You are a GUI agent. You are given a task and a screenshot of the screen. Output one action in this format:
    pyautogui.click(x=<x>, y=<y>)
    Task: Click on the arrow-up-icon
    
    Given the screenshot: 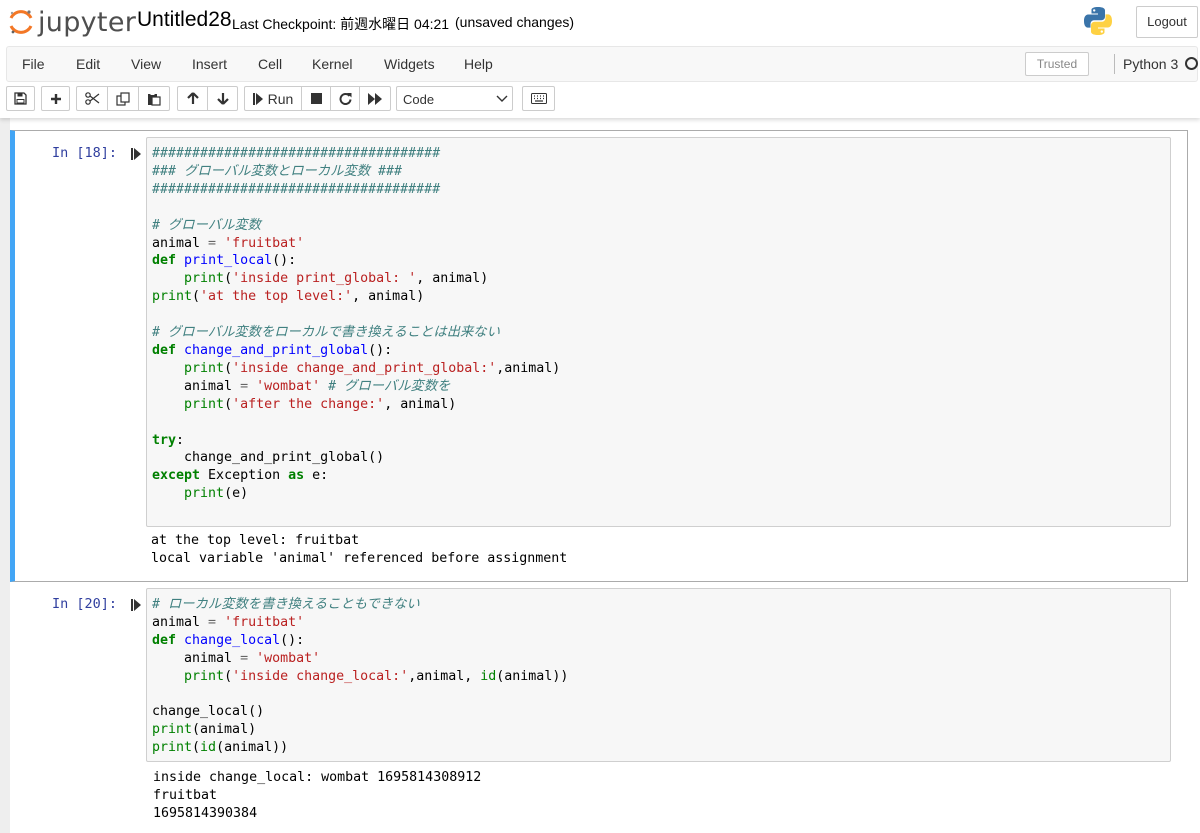 What is the action you would take?
    pyautogui.click(x=192, y=98)
    